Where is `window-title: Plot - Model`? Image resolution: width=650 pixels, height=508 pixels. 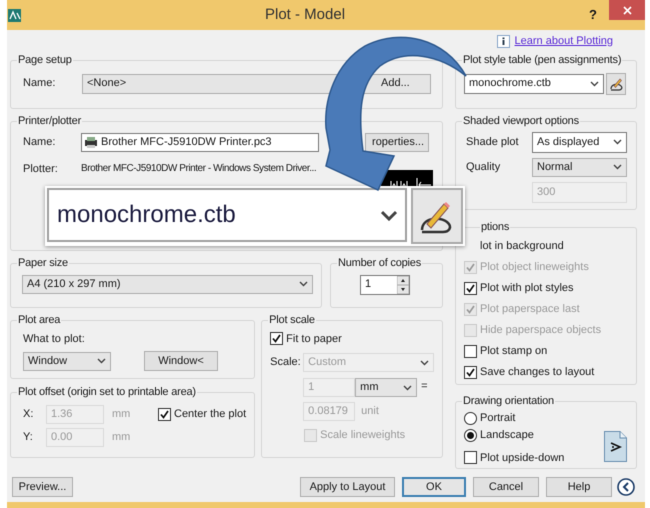 window-title: Plot - Model is located at coordinates (305, 14).